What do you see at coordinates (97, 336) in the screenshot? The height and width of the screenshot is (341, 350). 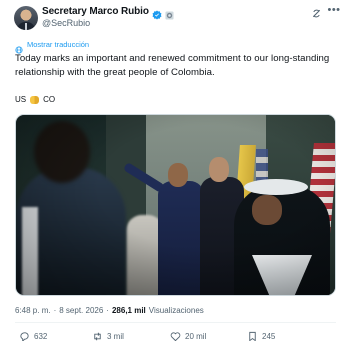 I see `repost-icon` at bounding box center [97, 336].